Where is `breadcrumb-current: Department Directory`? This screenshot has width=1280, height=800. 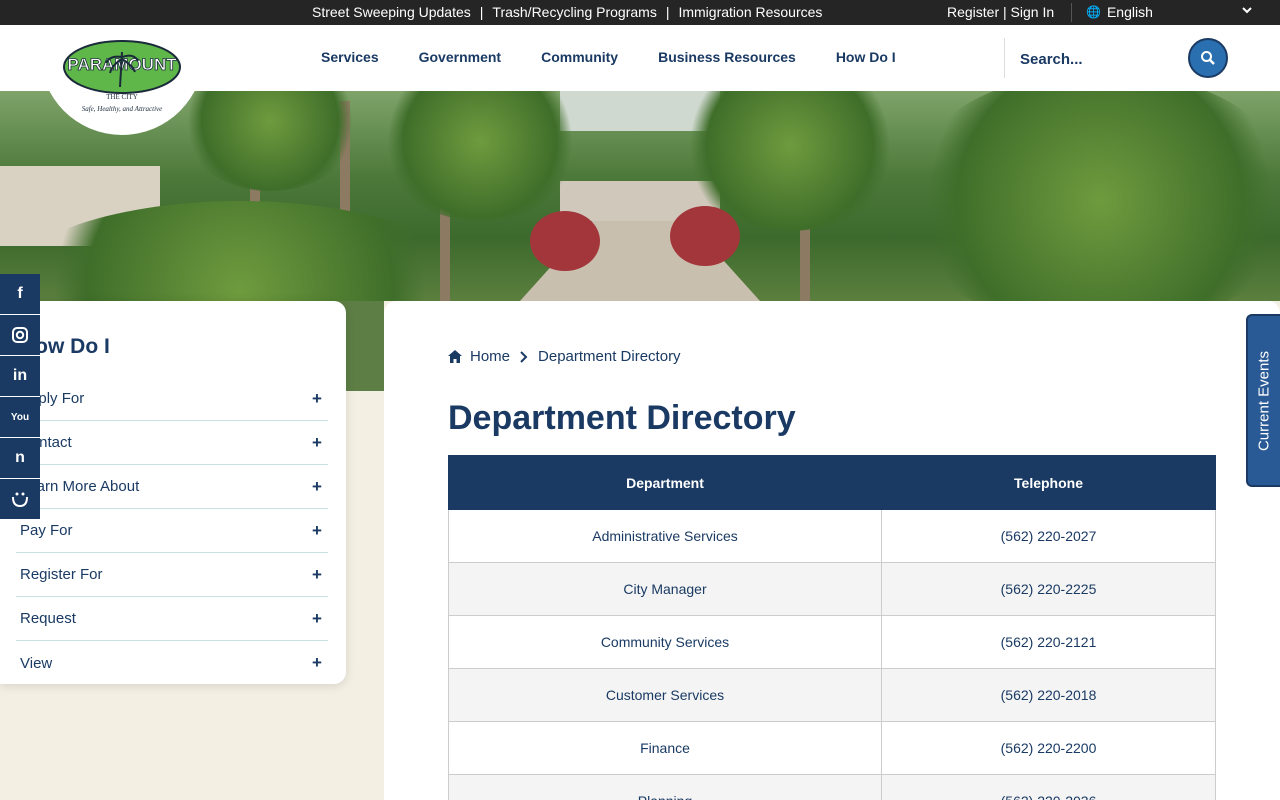
breadcrumb-current: Department Directory is located at coordinates (609, 356).